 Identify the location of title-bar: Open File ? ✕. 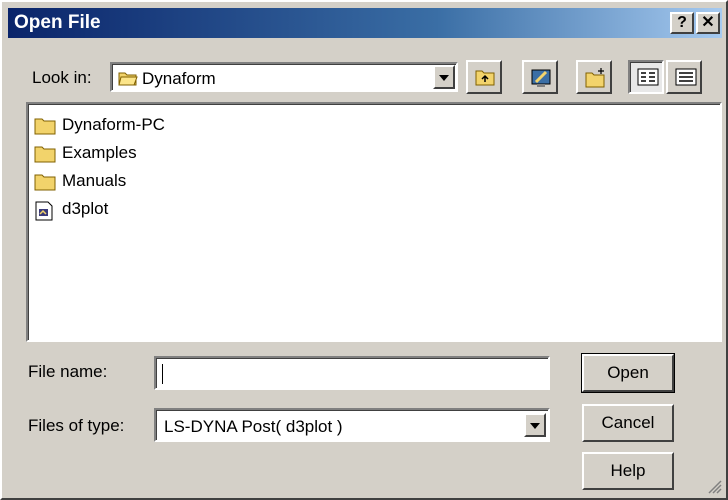
(365, 23).